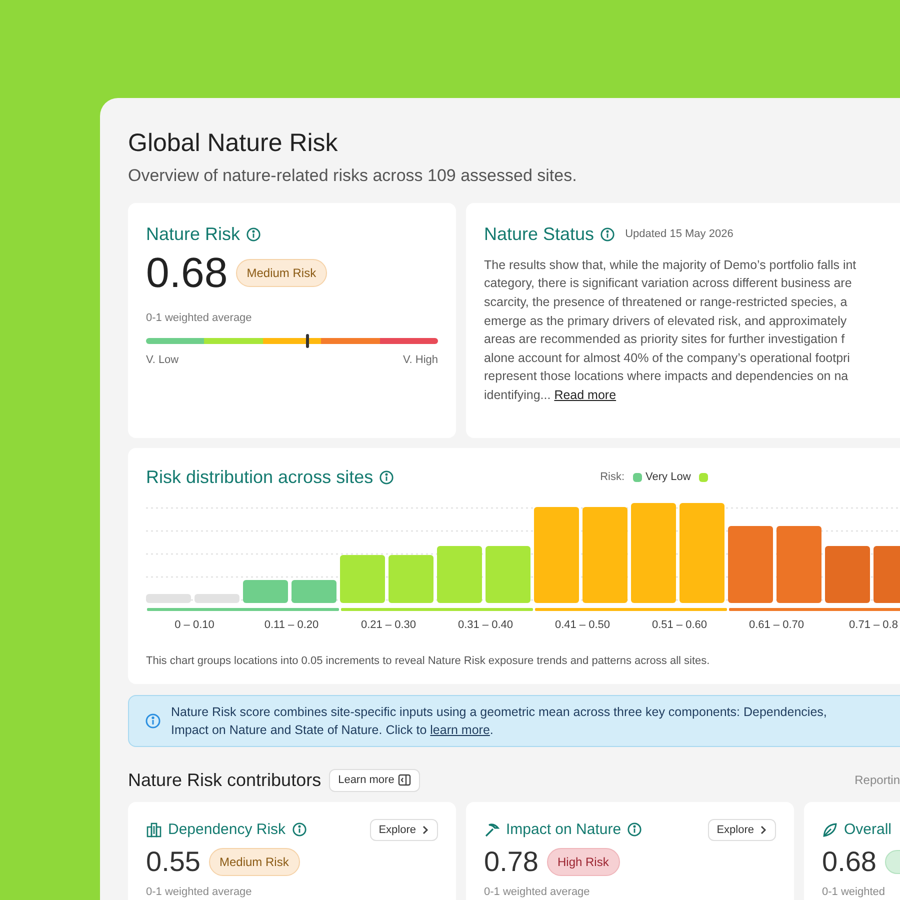 The image size is (900, 900). I want to click on axis-label: 0.21 – 0.30, so click(388, 625).